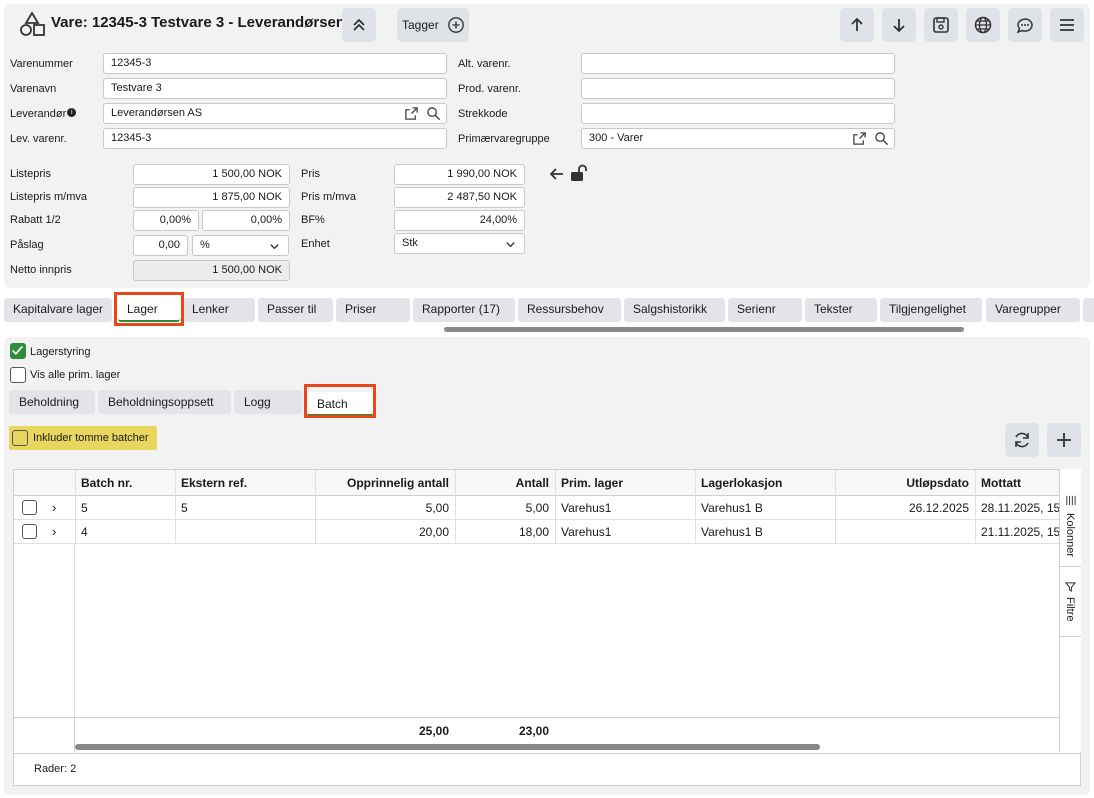 This screenshot has width=1094, height=798. What do you see at coordinates (211, 174) in the screenshot?
I see `listepris-field: 1 500,00 NOK` at bounding box center [211, 174].